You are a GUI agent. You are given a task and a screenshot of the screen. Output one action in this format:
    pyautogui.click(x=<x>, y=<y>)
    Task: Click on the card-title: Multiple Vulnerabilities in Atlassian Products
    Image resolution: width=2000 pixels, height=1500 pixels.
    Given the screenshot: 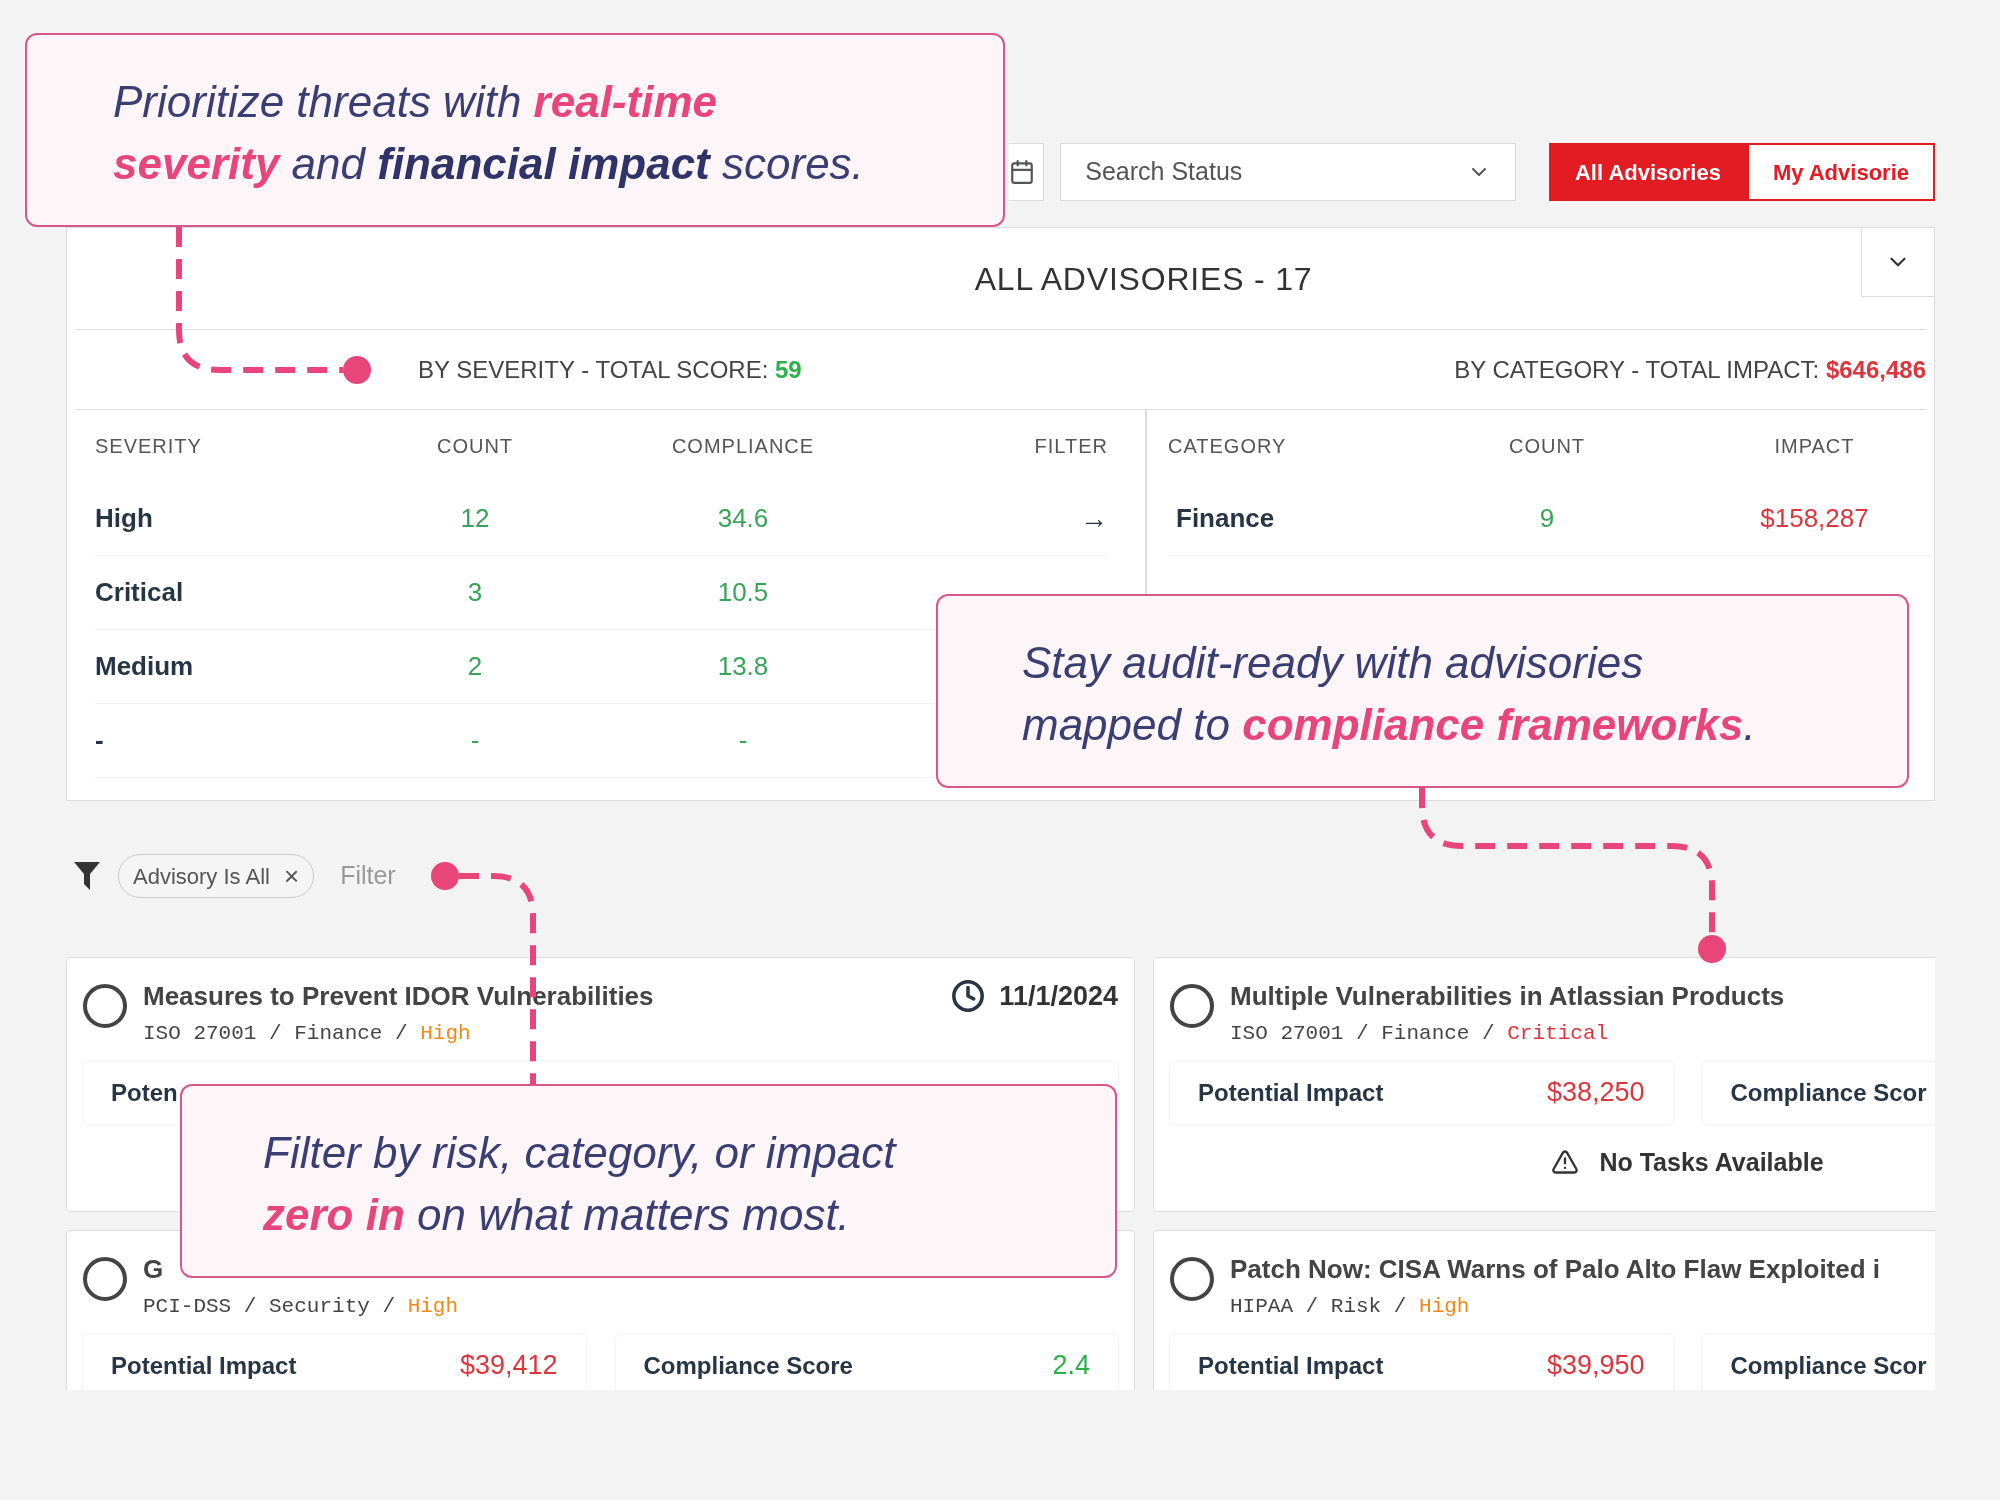 What is the action you would take?
    pyautogui.click(x=1507, y=996)
    